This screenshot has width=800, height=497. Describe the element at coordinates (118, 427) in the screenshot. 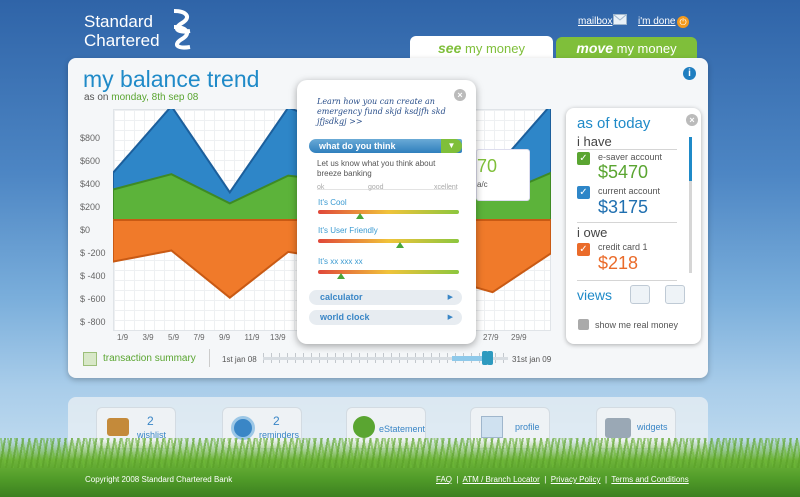

I see `basket-icon` at that location.